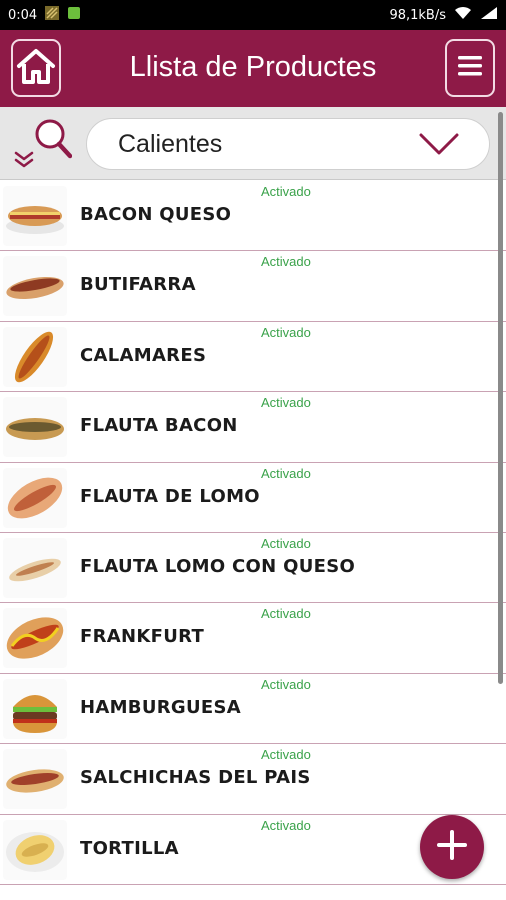  Describe the element at coordinates (463, 15) in the screenshot. I see `wifi-icon` at that location.